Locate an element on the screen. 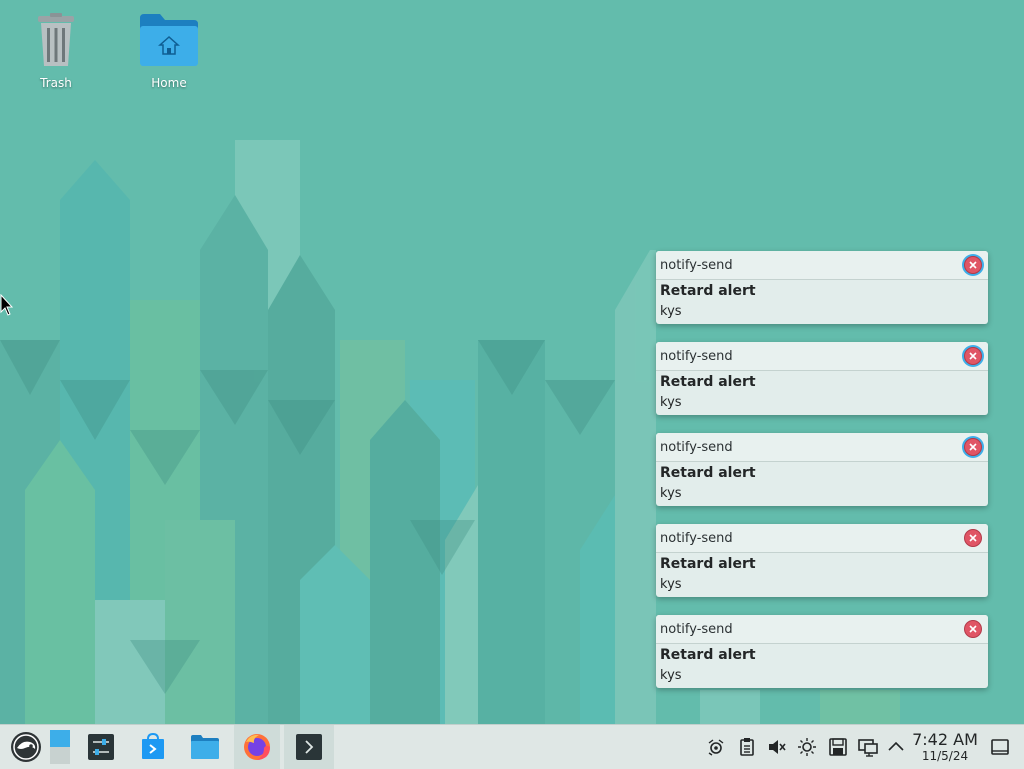  clipboard-icon is located at coordinates (747, 747).